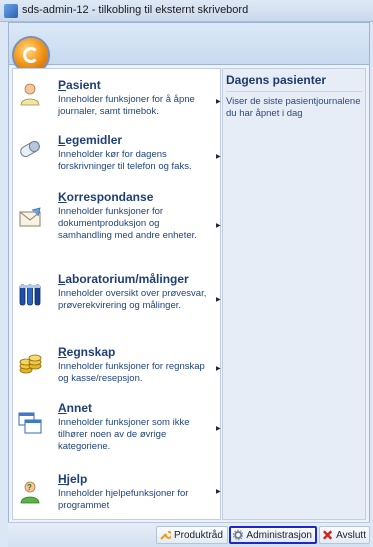 This screenshot has width=373, height=547. What do you see at coordinates (75, 408) in the screenshot?
I see `menu-item-title: Annet` at bounding box center [75, 408].